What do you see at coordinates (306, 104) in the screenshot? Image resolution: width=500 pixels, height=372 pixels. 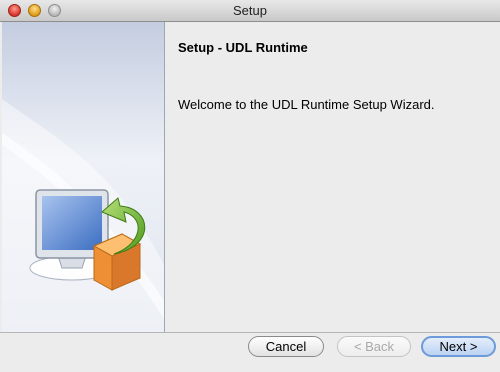 I see `welcome-text: Welcome to the UDL Runtime Setup Wizard.` at bounding box center [306, 104].